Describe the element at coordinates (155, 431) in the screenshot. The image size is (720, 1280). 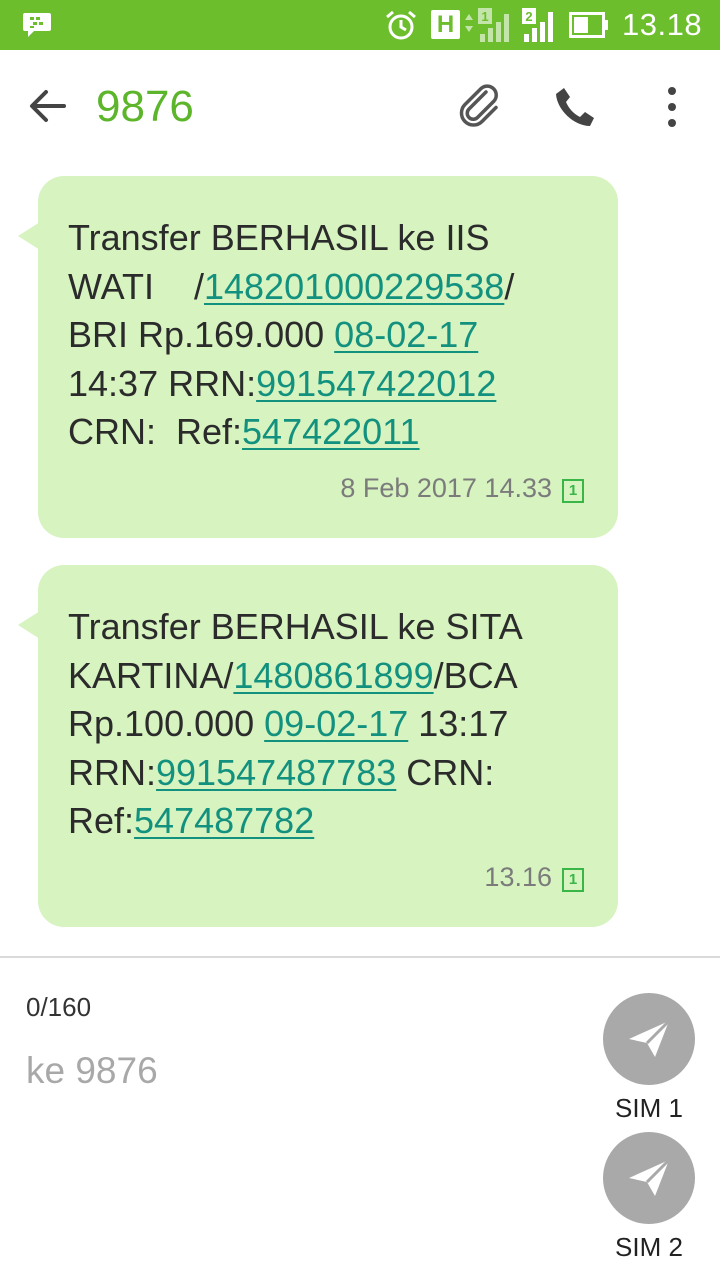
I see `message-text-segment: CRN: Ref:` at that location.